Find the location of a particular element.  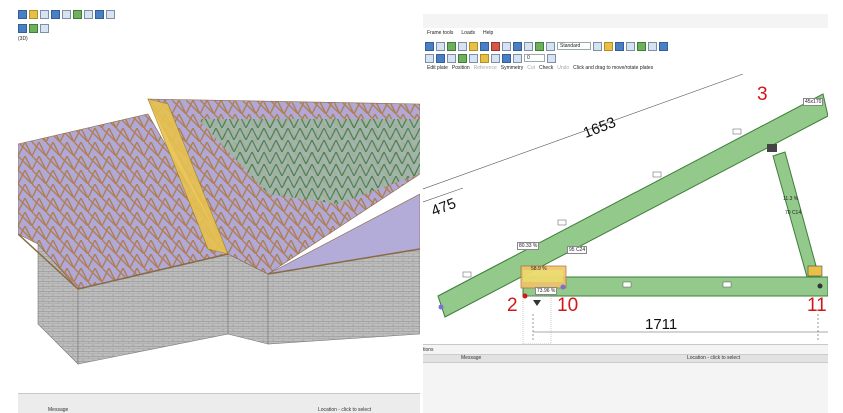

pencil-icon is located at coordinates (653, 46).